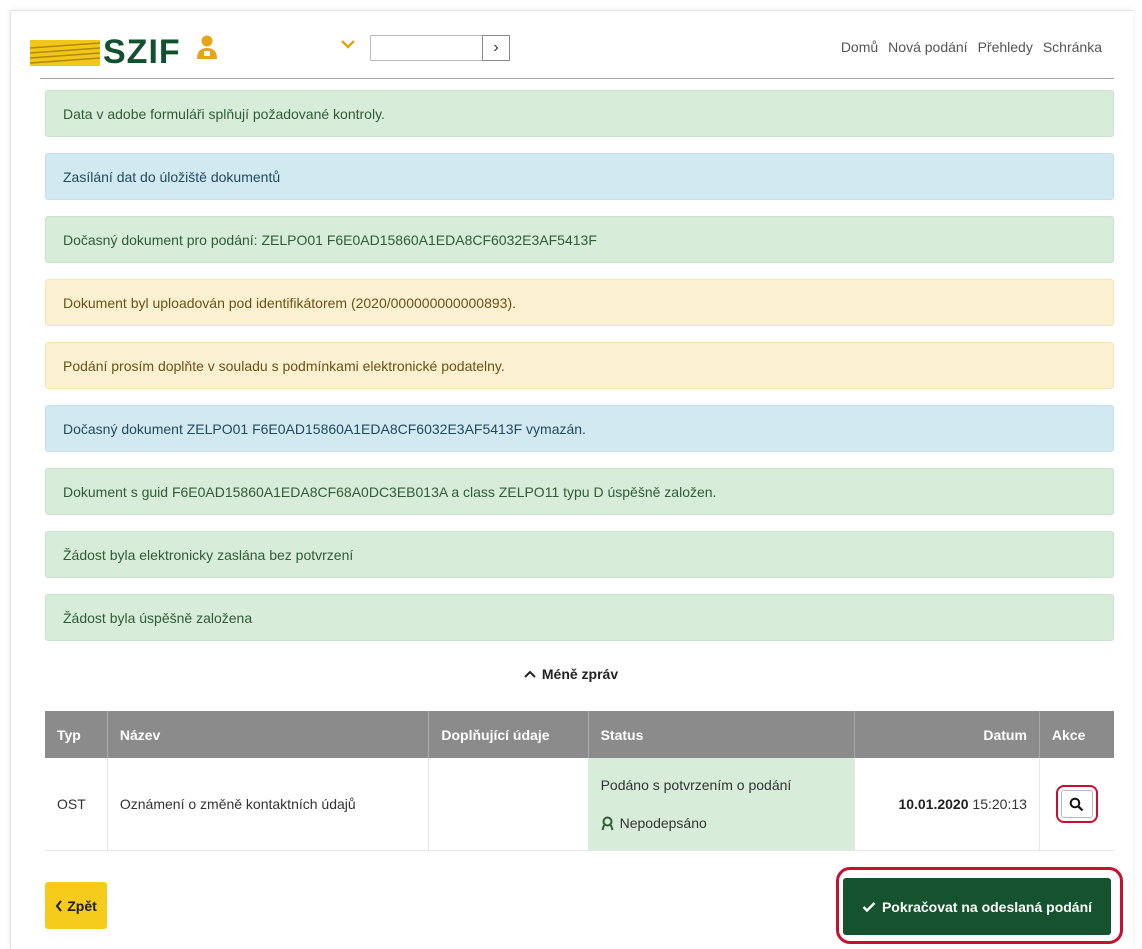 The width and height of the screenshot is (1142, 949). Describe the element at coordinates (426, 48) in the screenshot. I see `search-input` at that location.